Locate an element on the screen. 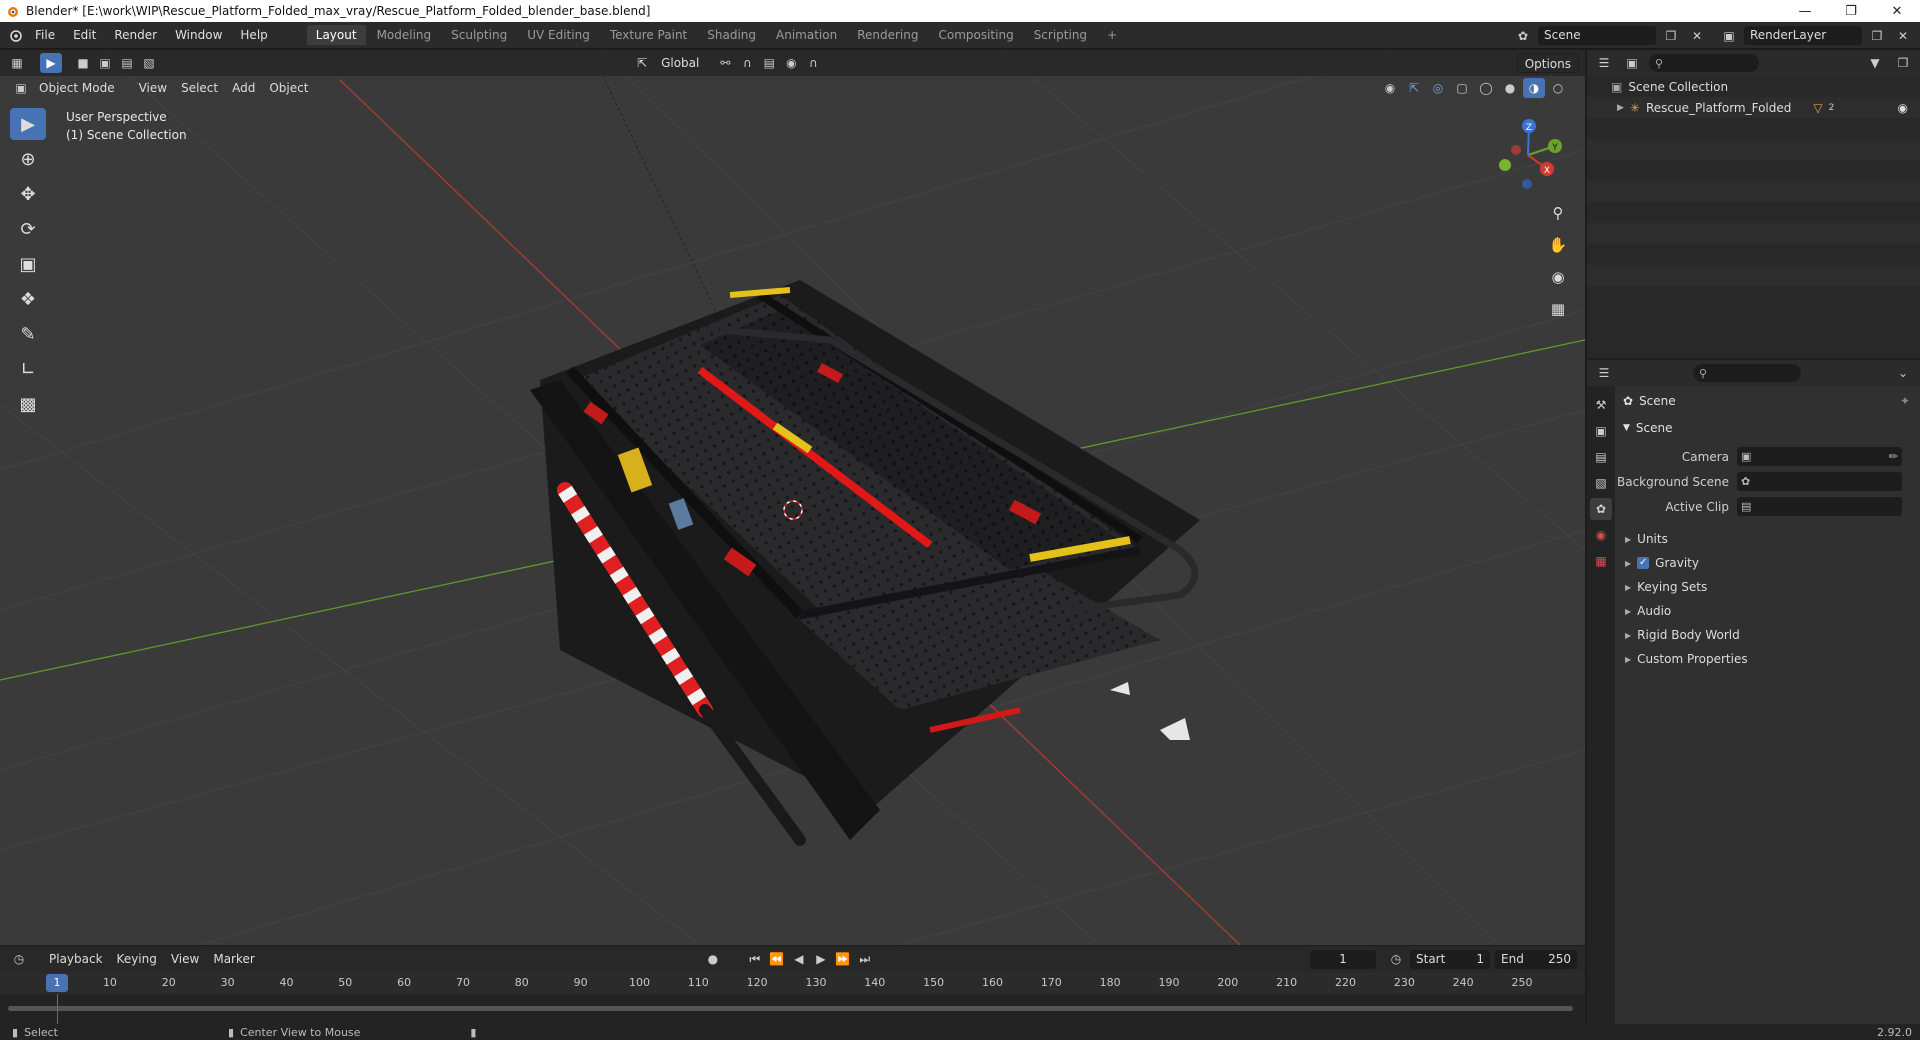  snap-icon: ∩ is located at coordinates (747, 63).